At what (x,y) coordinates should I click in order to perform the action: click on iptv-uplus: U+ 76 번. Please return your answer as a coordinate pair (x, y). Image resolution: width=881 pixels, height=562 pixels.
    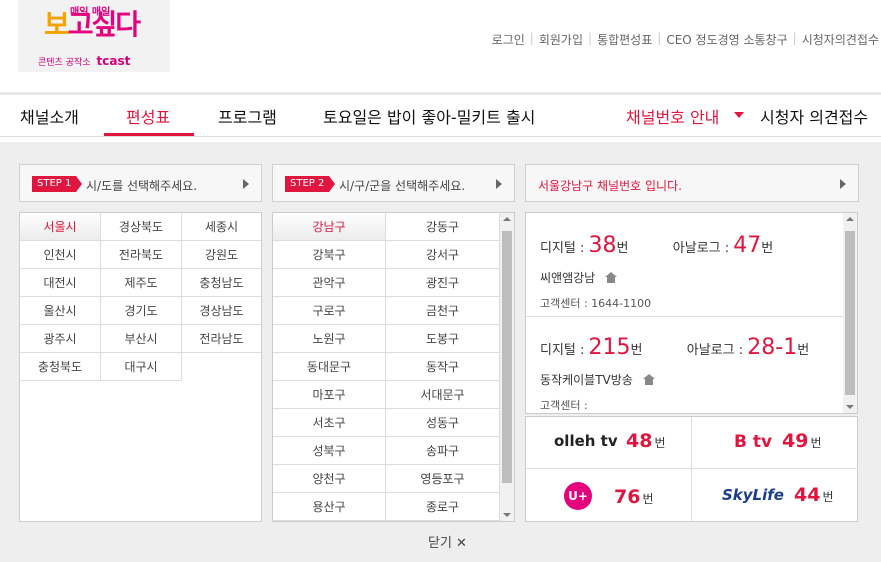
    Looking at the image, I should click on (609, 495).